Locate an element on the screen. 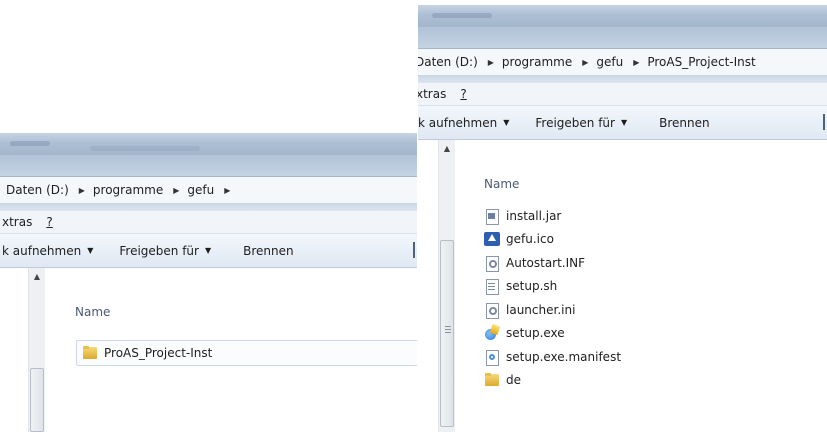  text-file-icon is located at coordinates (492, 287).